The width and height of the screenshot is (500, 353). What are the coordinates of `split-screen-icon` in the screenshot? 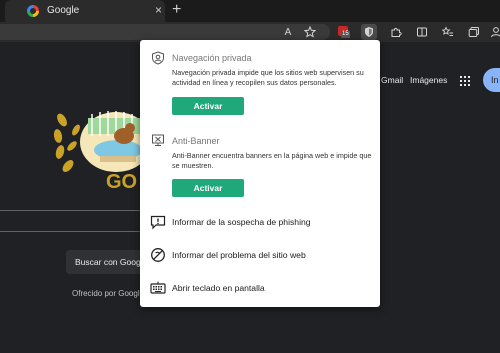 It's located at (422, 32).